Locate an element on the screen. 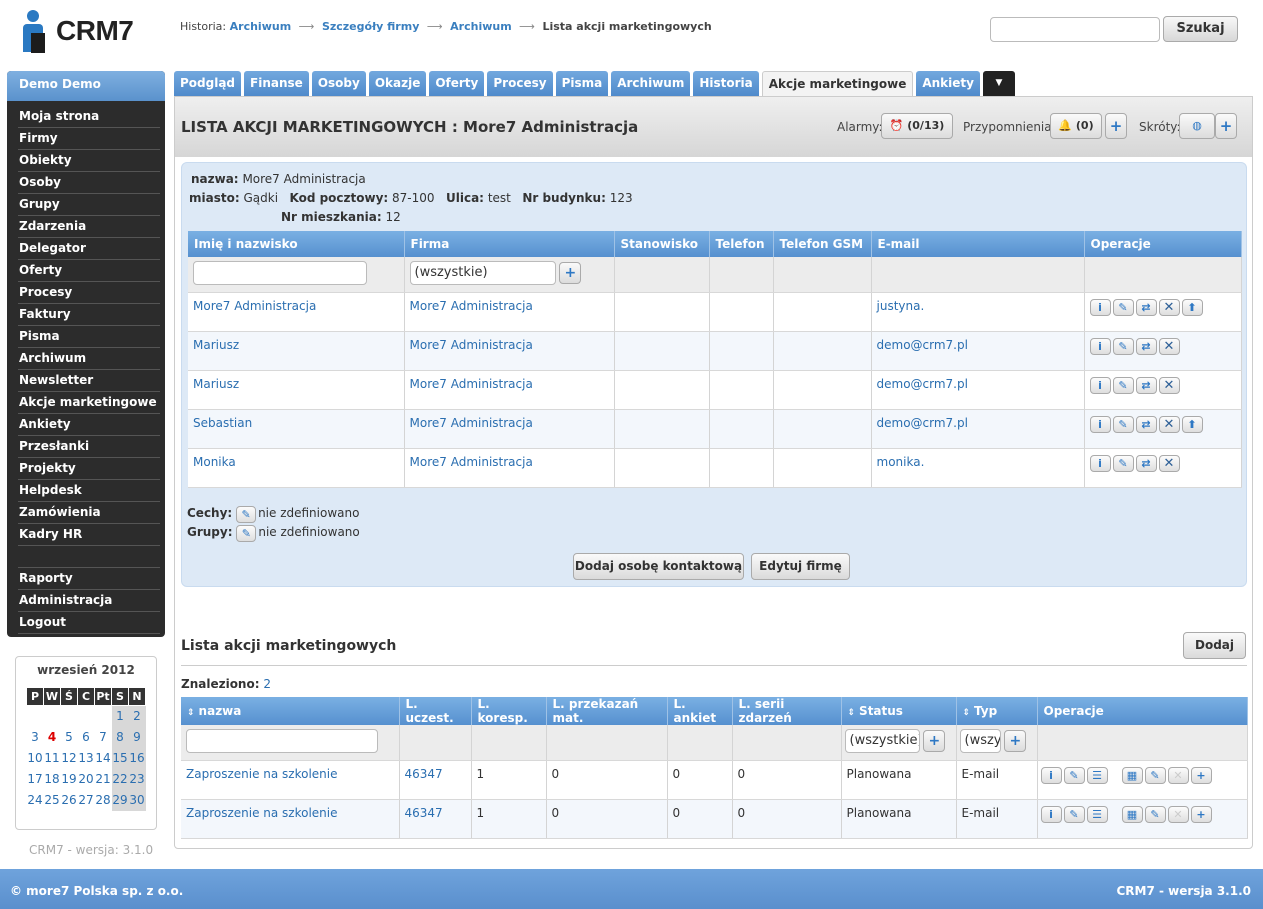 Image resolution: width=1263 pixels, height=909 pixels. search-input is located at coordinates (1075, 29).